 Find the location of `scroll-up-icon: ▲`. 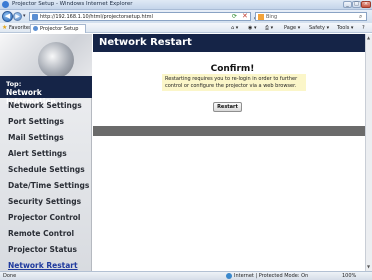

scroll-up-icon: ▲ is located at coordinates (368, 37).